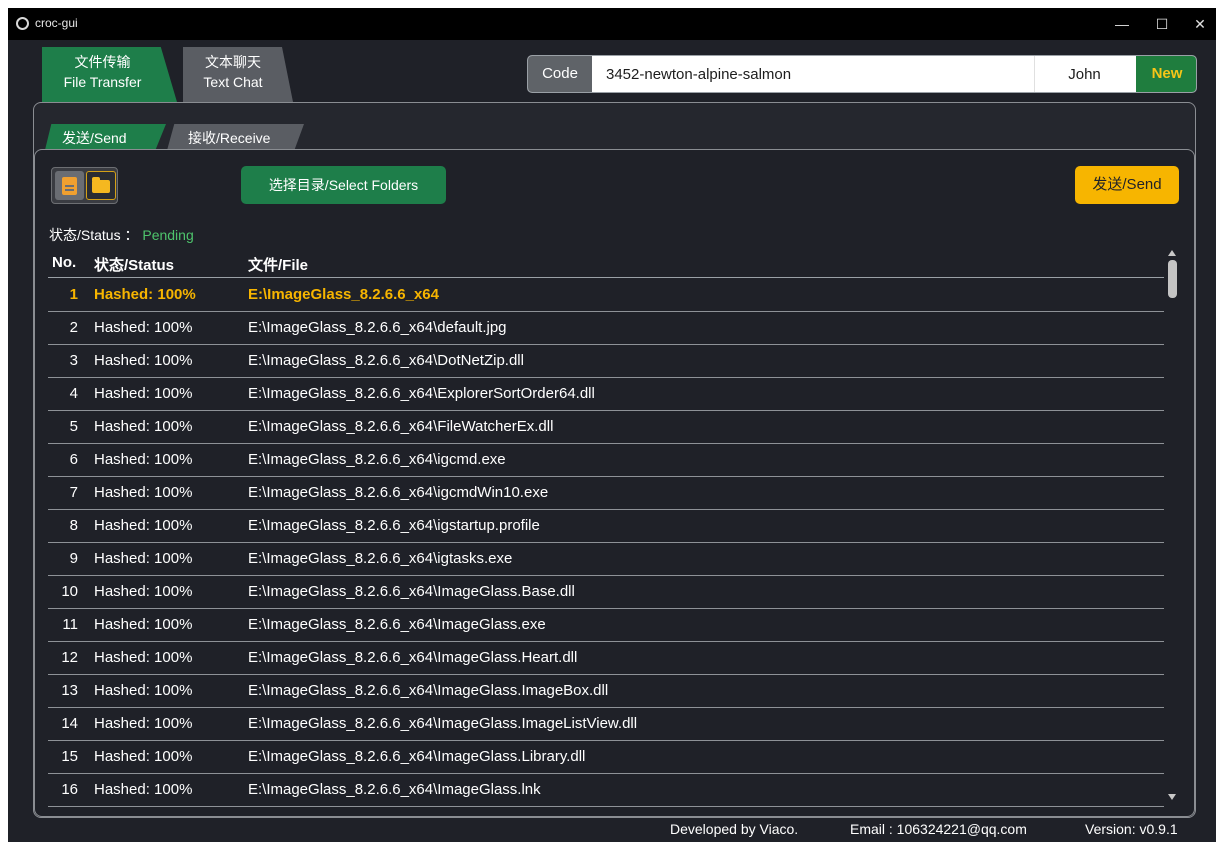  I want to click on scroll-down-arrow-icon, so click(1172, 797).